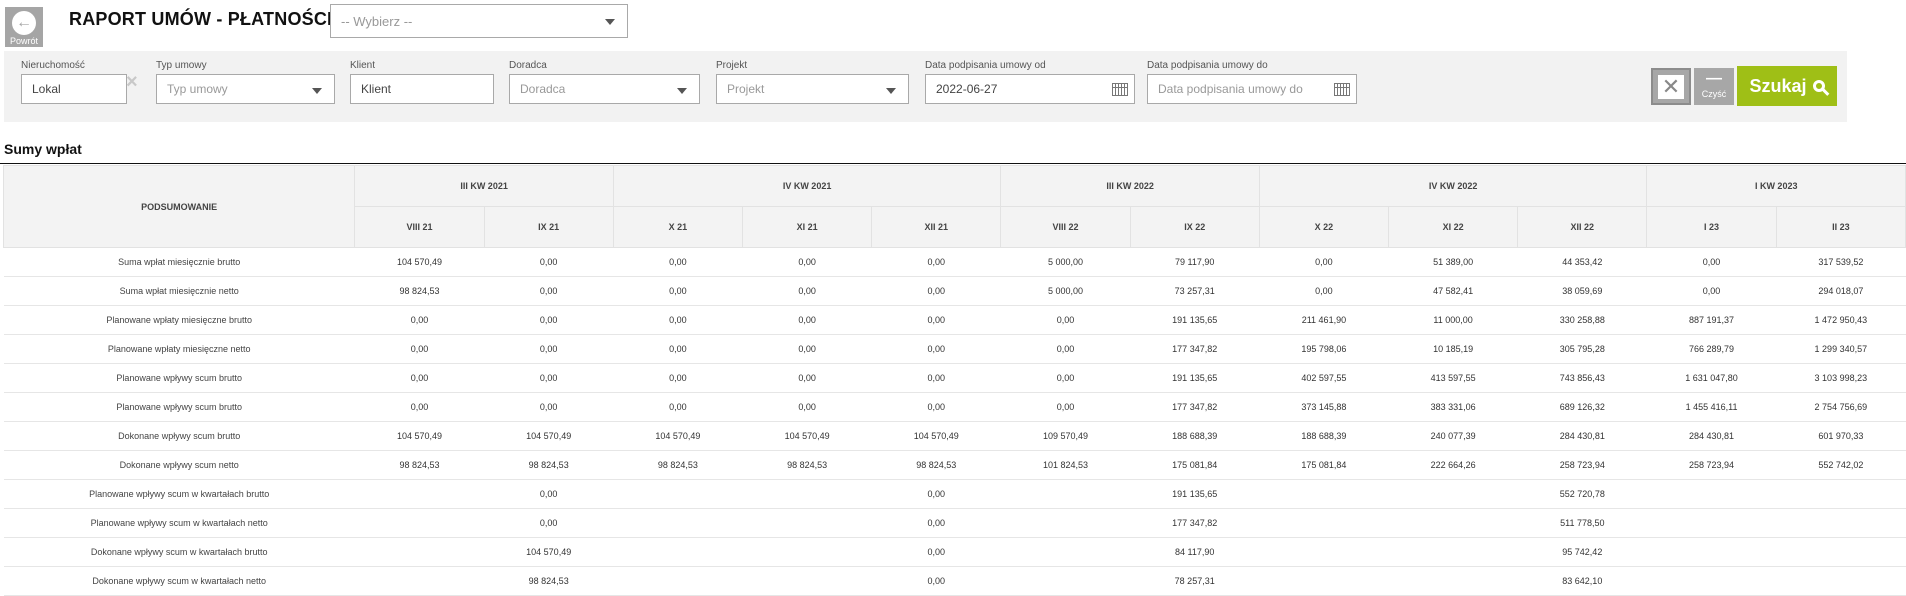  What do you see at coordinates (1582, 349) in the screenshot?
I see `table-cell: 305 795,28` at bounding box center [1582, 349].